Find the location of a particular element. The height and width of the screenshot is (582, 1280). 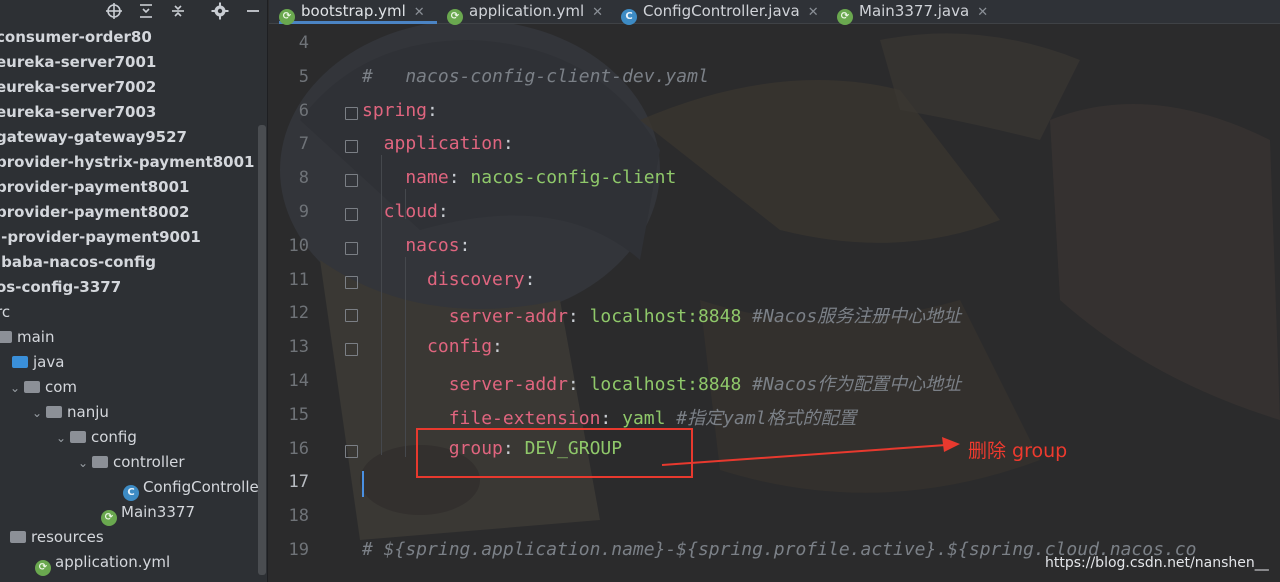

annotation-arrow is located at coordinates (810, 451).